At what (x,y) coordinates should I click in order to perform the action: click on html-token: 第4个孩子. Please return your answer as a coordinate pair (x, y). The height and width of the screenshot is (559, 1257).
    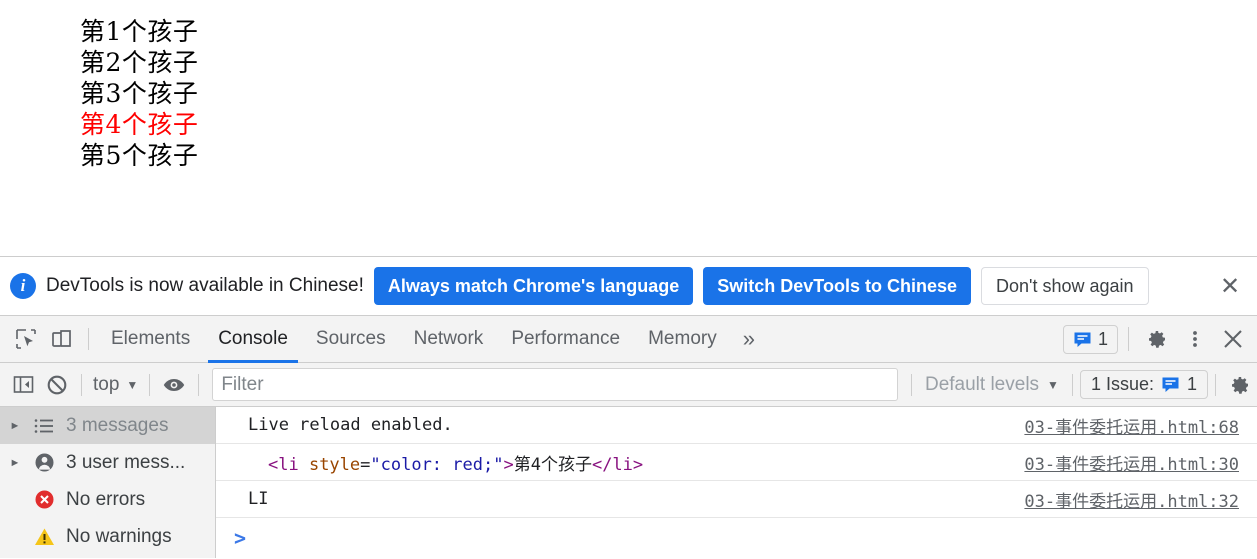
    Looking at the image, I should click on (552, 464).